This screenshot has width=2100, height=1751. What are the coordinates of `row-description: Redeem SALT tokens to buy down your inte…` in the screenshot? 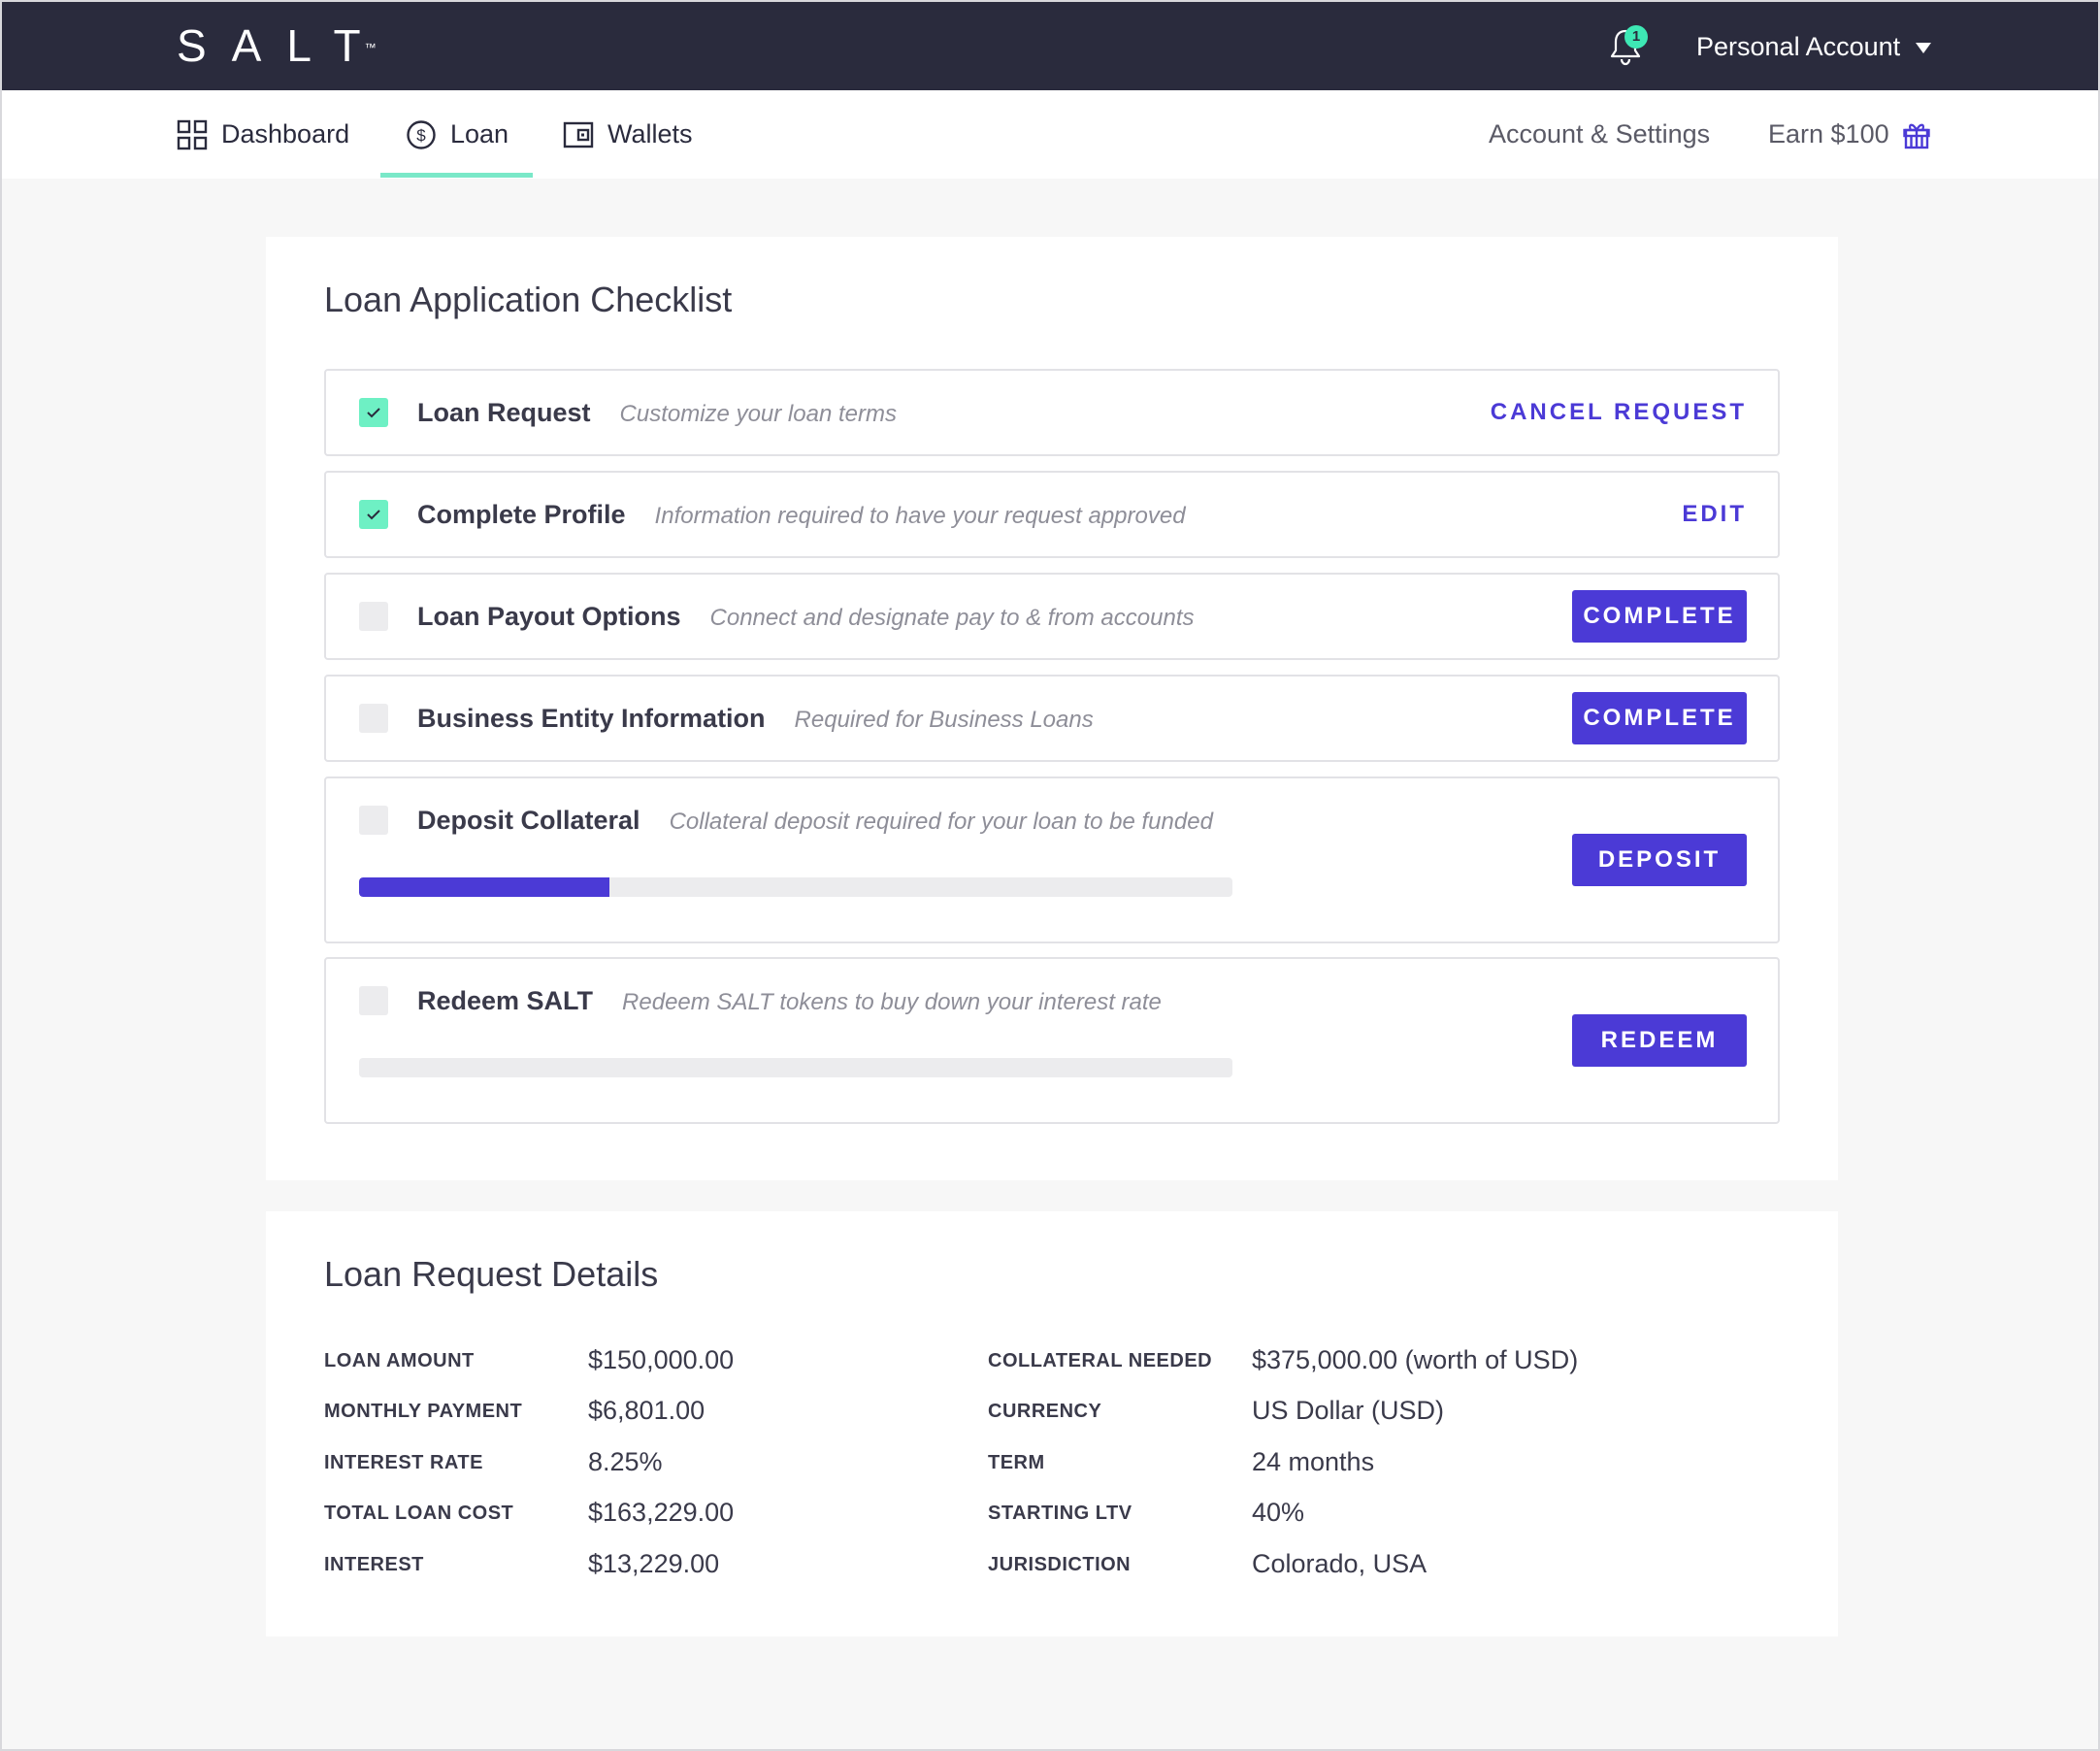 It's located at (892, 1002).